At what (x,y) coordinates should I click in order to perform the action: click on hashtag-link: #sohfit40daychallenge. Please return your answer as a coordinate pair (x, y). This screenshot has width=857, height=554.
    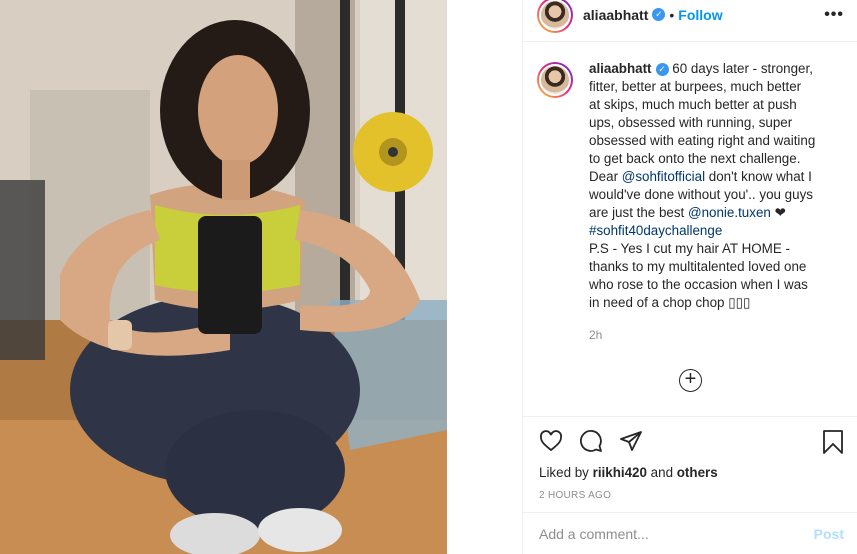
    Looking at the image, I should click on (714, 231).